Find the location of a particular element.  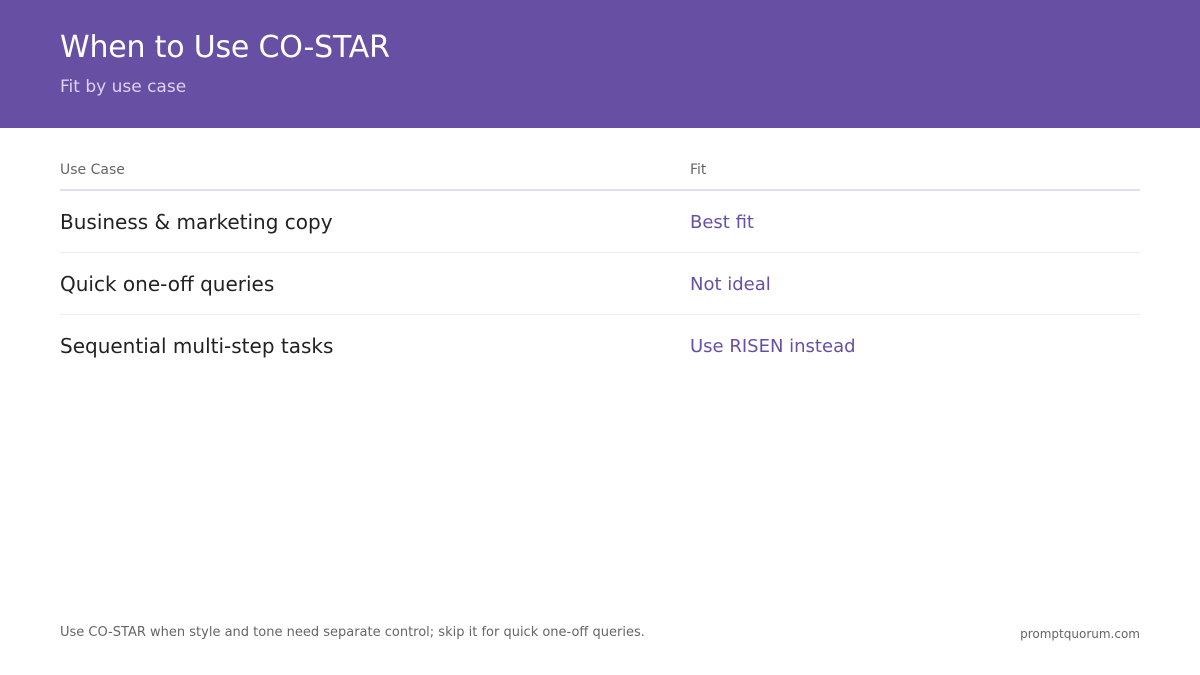

use-case-cell: Quick one-off queries is located at coordinates (167, 284).